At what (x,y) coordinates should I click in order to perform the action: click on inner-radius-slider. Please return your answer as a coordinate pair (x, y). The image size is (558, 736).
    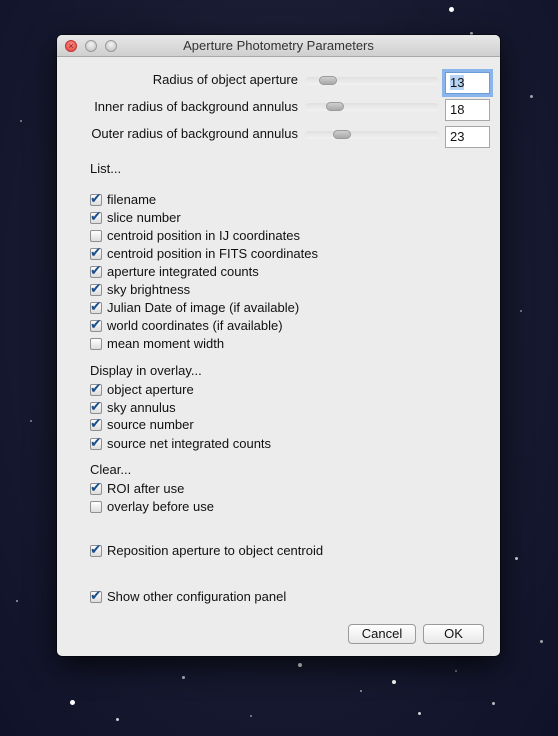
    Looking at the image, I should click on (372, 106).